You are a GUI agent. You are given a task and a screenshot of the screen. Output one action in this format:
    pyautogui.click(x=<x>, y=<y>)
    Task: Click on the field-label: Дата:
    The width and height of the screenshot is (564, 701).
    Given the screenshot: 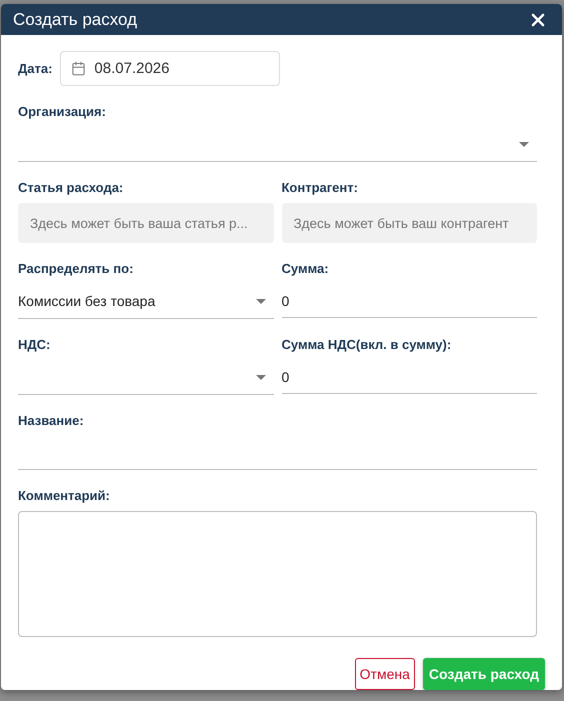 What is the action you would take?
    pyautogui.click(x=35, y=68)
    